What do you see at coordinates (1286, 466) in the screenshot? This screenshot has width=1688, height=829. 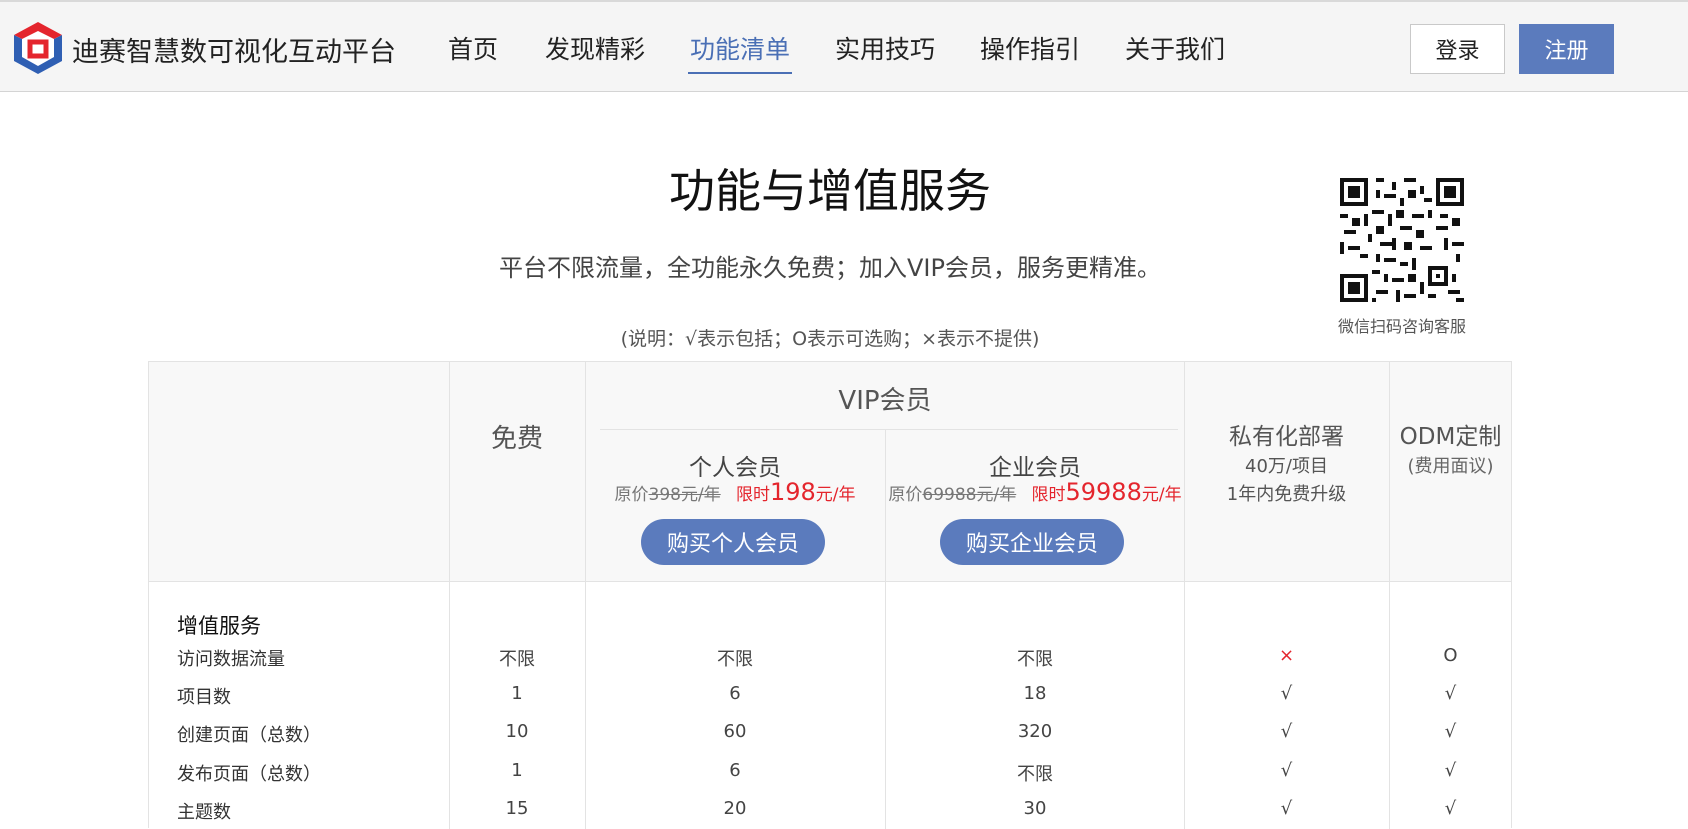 I see `plan-private-price: 40万/项目` at bounding box center [1286, 466].